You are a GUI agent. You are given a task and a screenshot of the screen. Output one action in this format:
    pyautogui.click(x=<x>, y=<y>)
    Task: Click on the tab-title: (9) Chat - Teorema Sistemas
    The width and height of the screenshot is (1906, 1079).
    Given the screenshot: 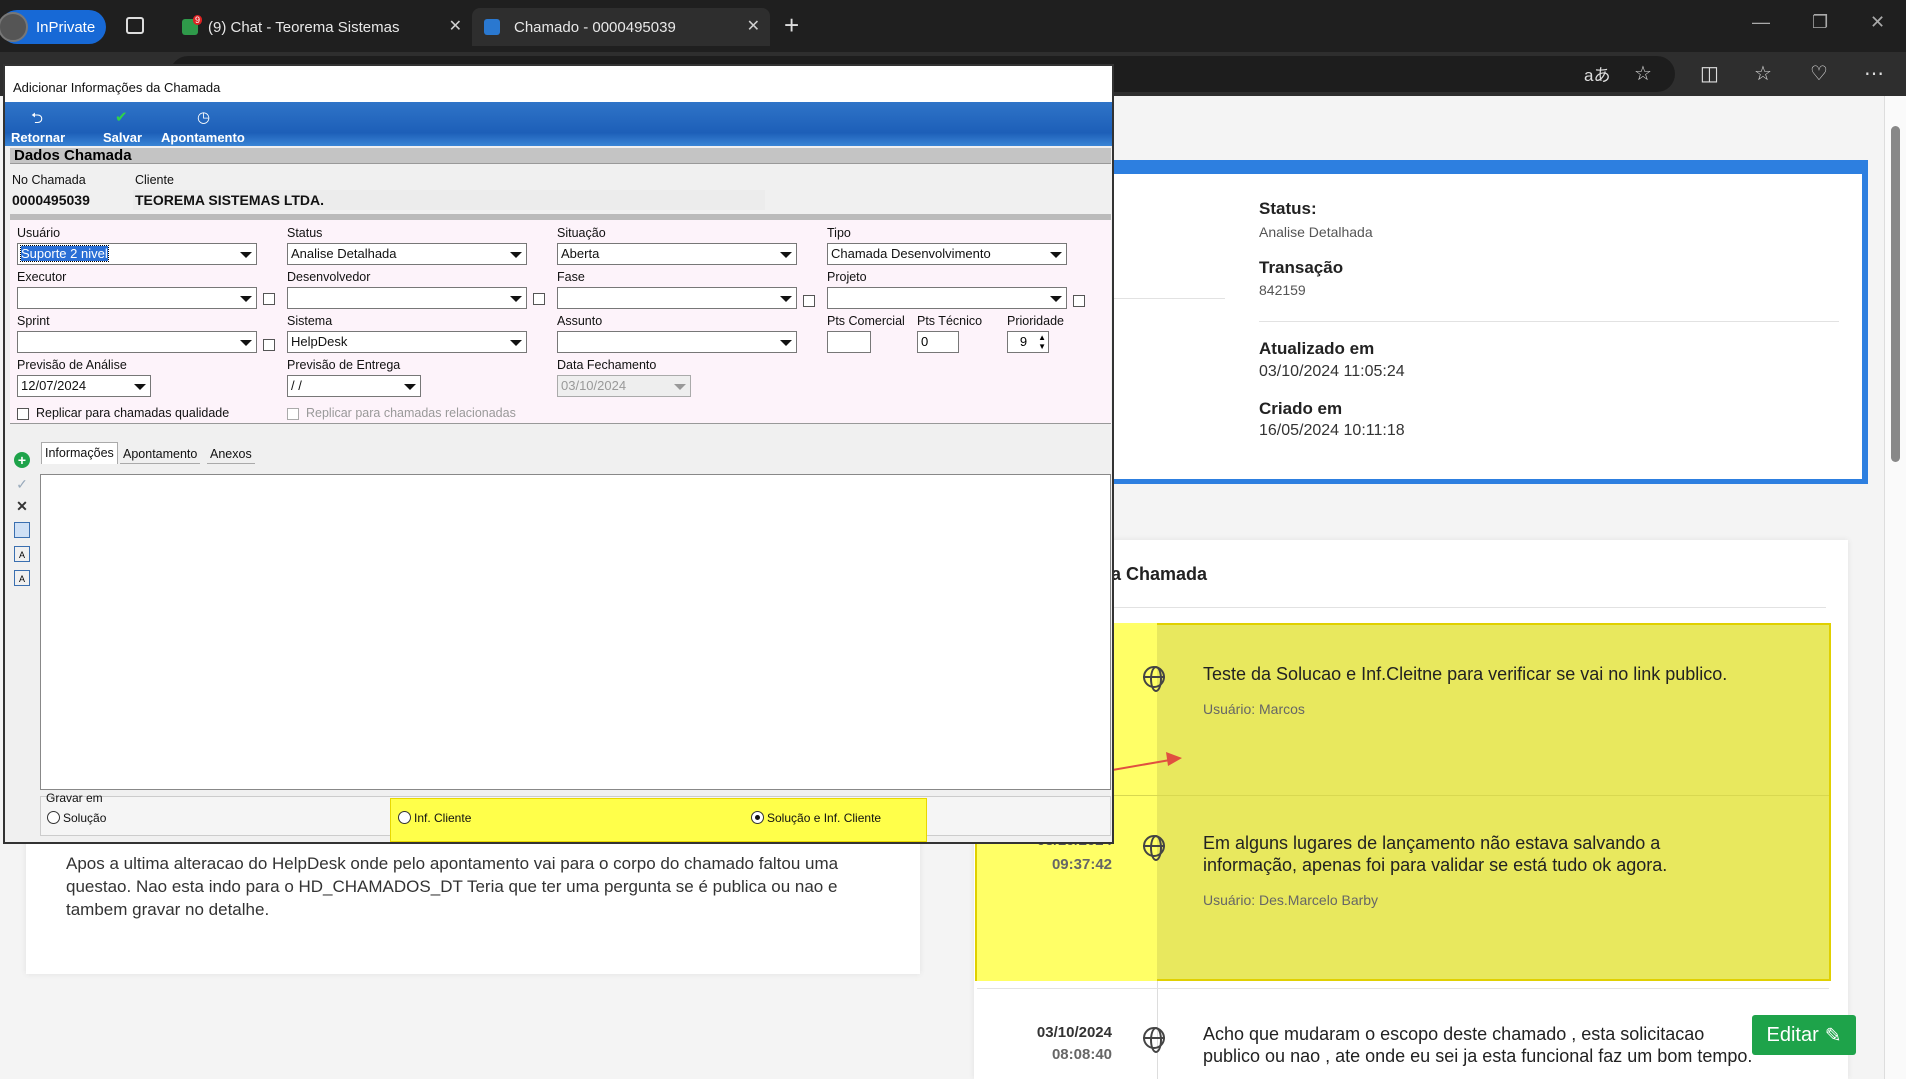 What is the action you would take?
    pyautogui.click(x=304, y=27)
    